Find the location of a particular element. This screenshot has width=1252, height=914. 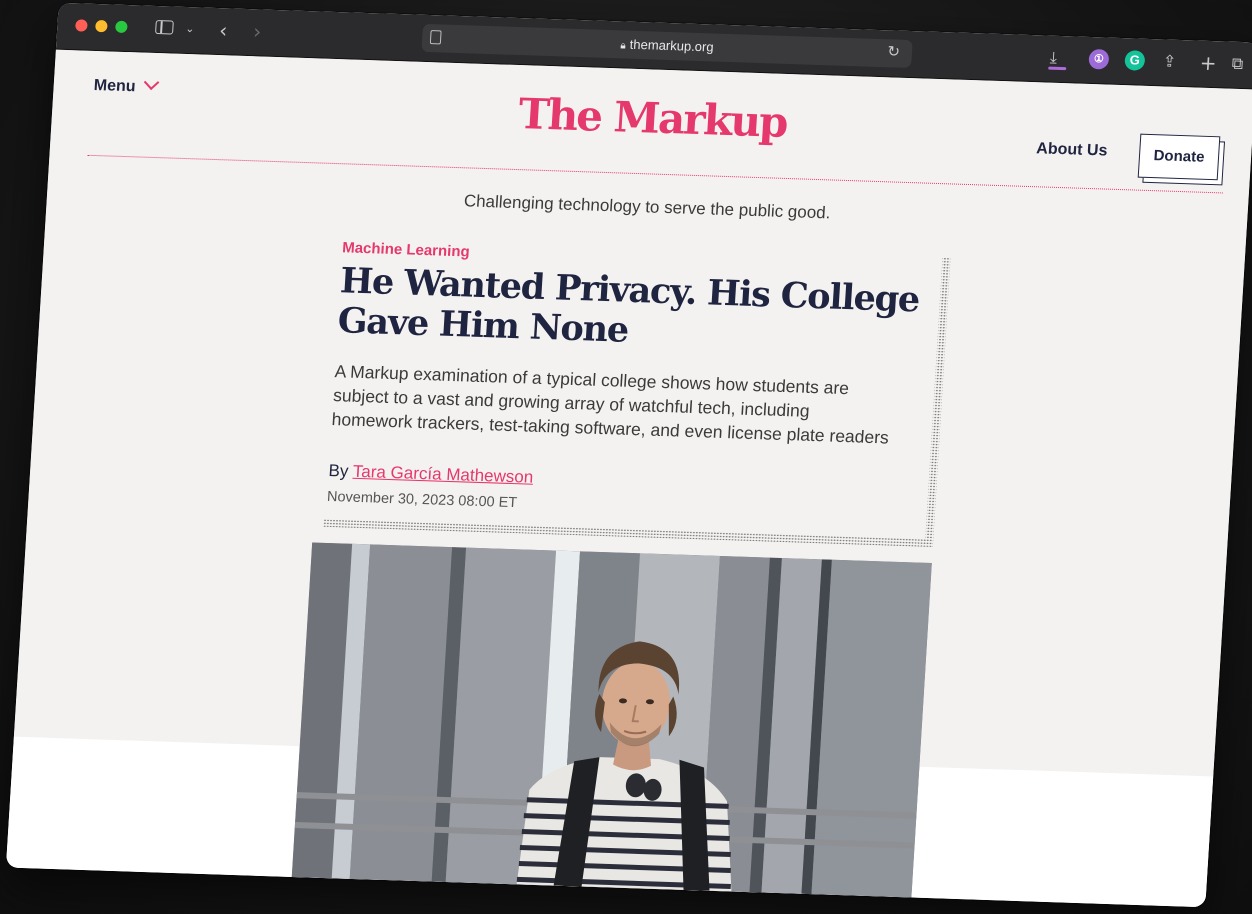

tabs-overview-icon: ⧉ is located at coordinates (1237, 64).